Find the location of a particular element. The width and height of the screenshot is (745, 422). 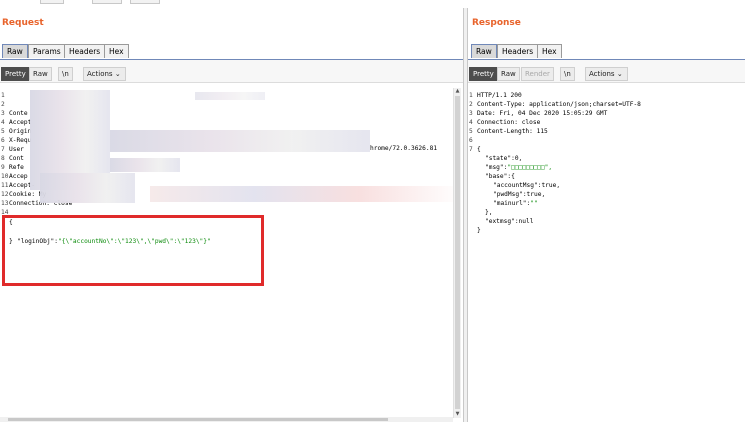

json-content: "mainurl":"" is located at coordinates (515, 203).